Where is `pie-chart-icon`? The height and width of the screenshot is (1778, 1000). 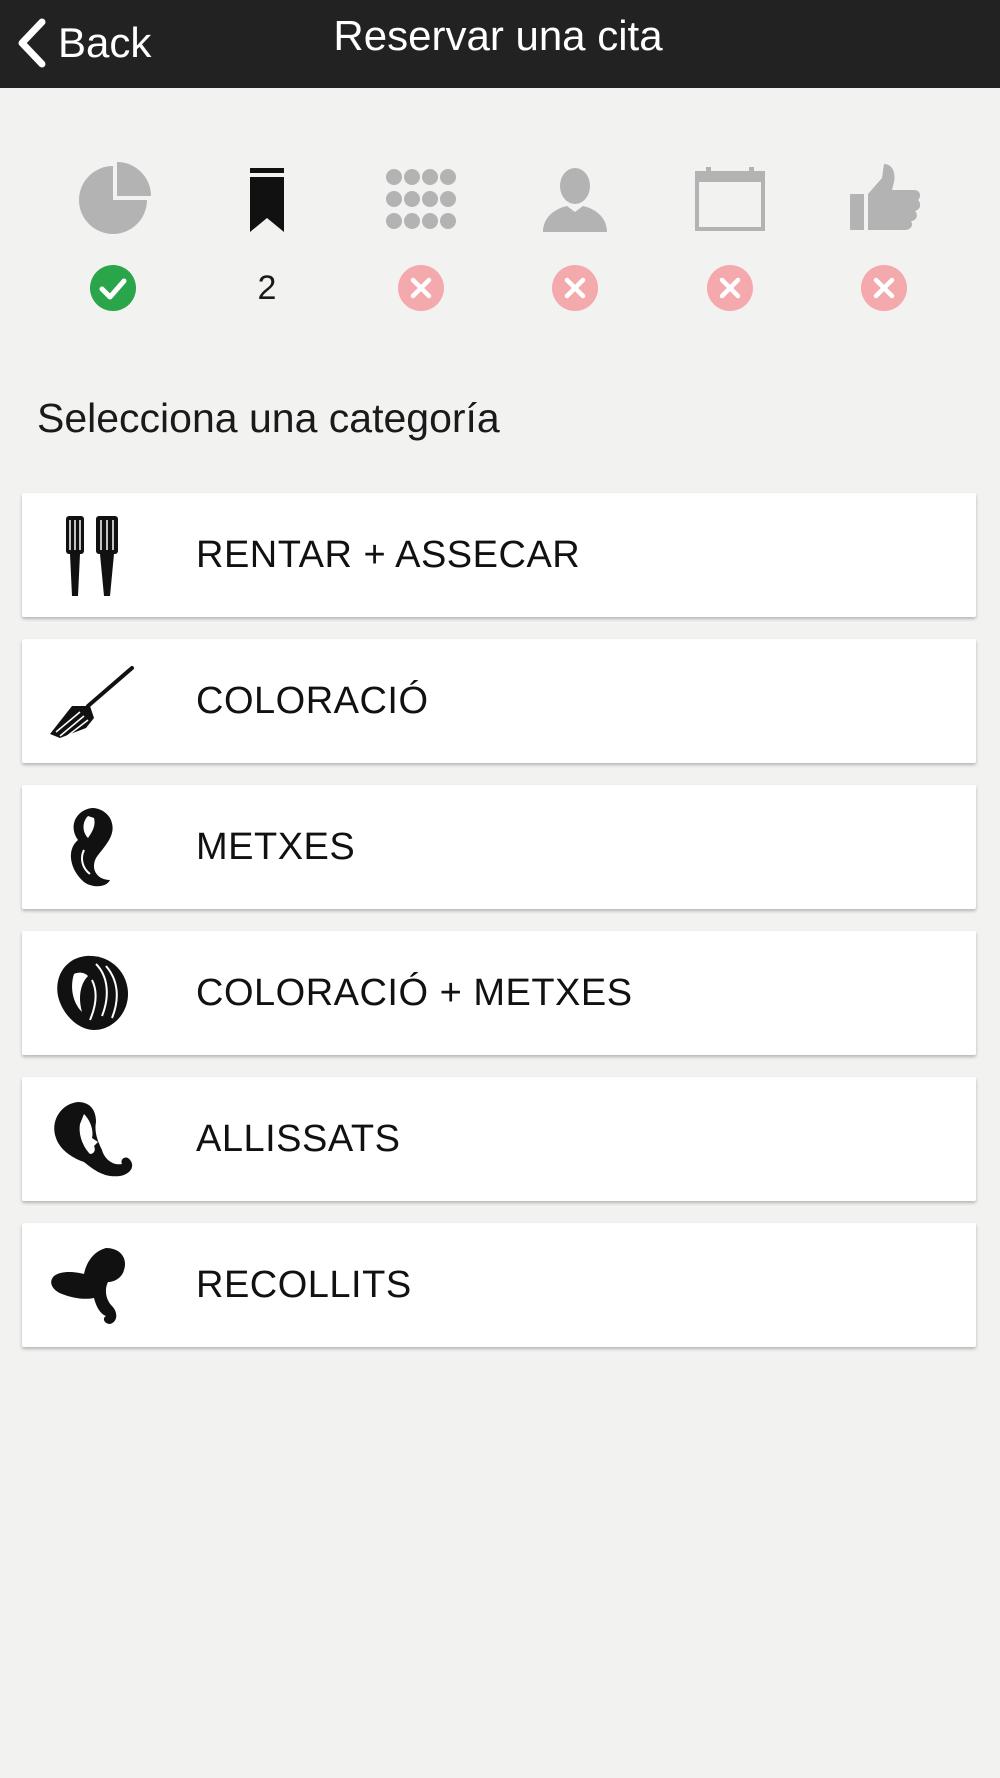 pie-chart-icon is located at coordinates (113, 200).